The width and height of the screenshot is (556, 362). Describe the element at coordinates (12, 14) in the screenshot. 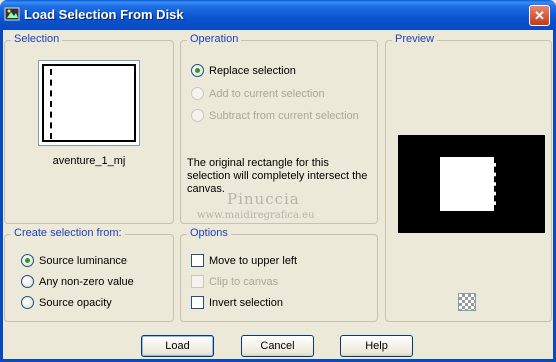

I see `app-icon` at that location.